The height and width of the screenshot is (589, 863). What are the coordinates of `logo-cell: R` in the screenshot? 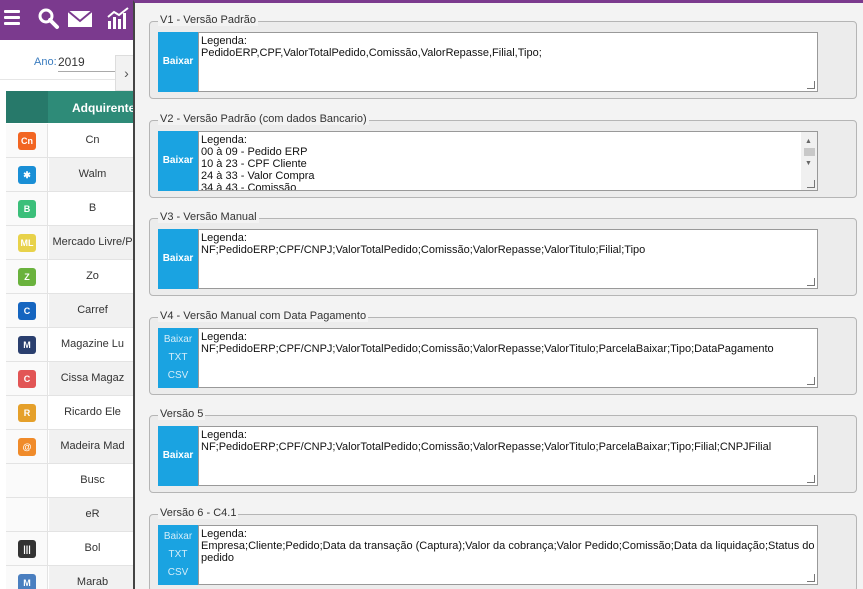 It's located at (27, 412).